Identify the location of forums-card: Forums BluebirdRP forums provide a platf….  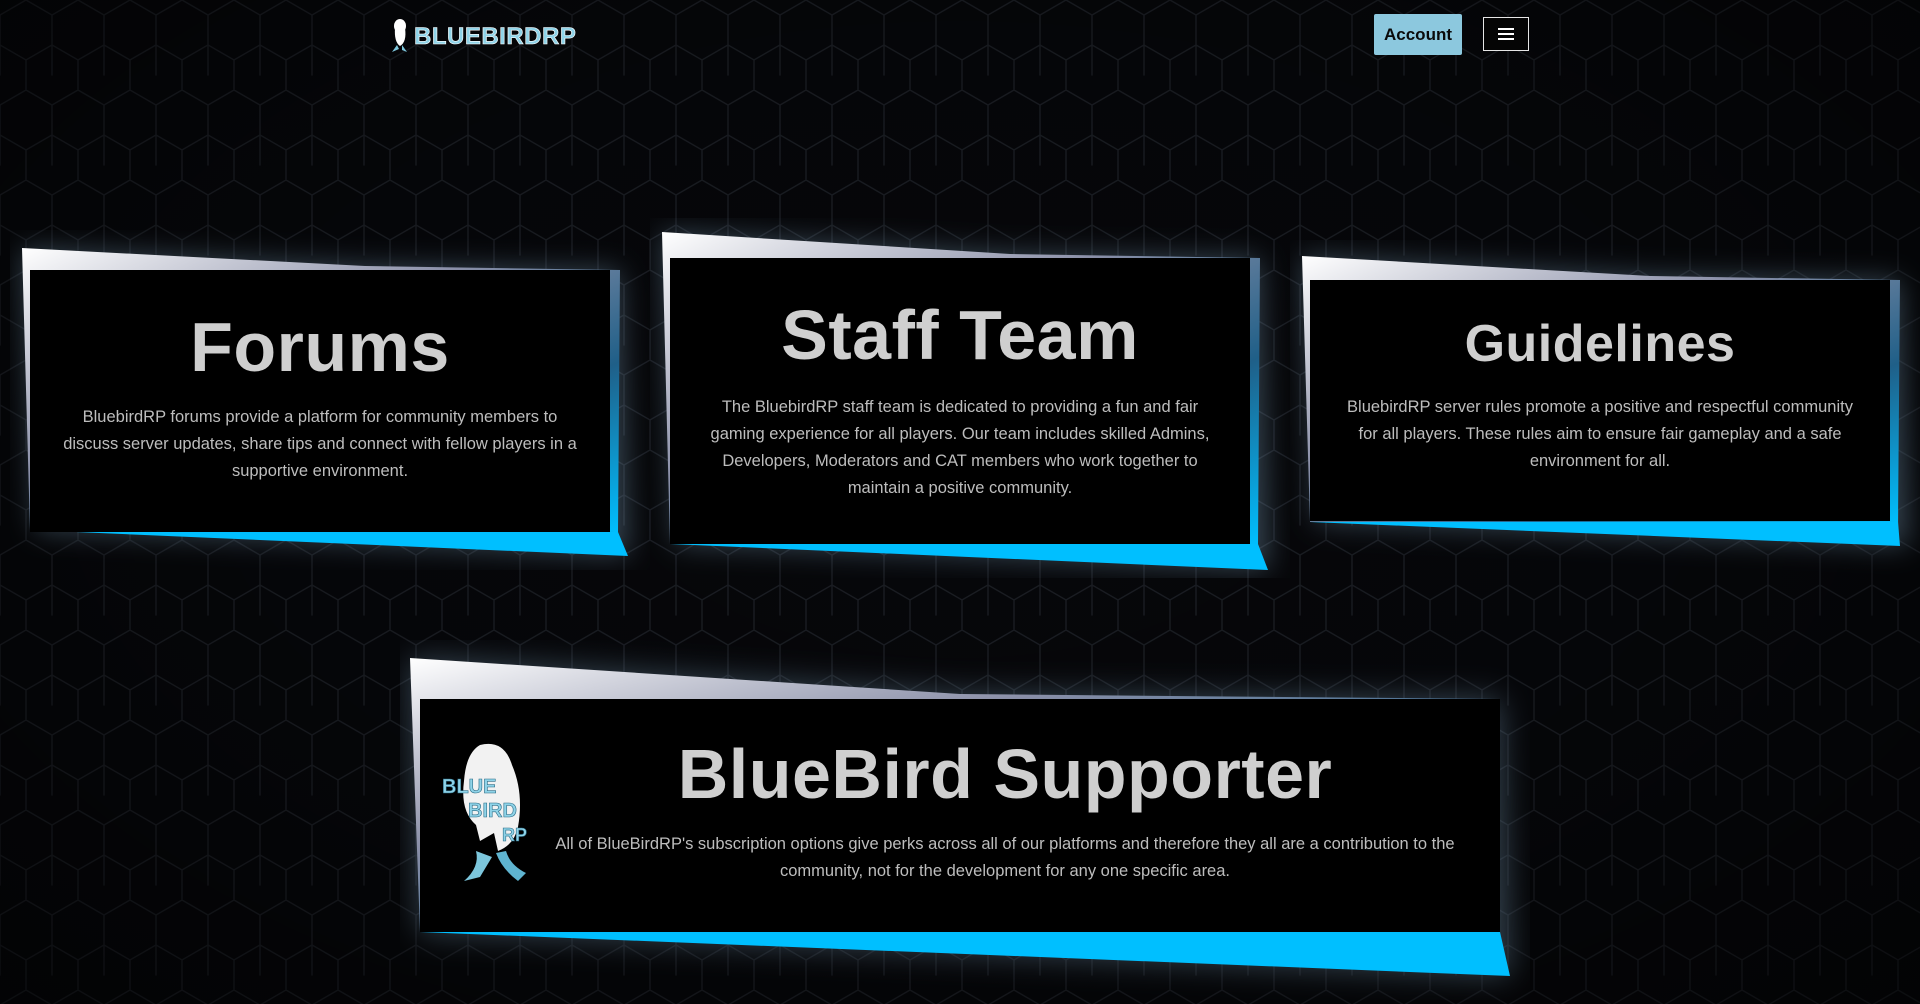
(320, 401).